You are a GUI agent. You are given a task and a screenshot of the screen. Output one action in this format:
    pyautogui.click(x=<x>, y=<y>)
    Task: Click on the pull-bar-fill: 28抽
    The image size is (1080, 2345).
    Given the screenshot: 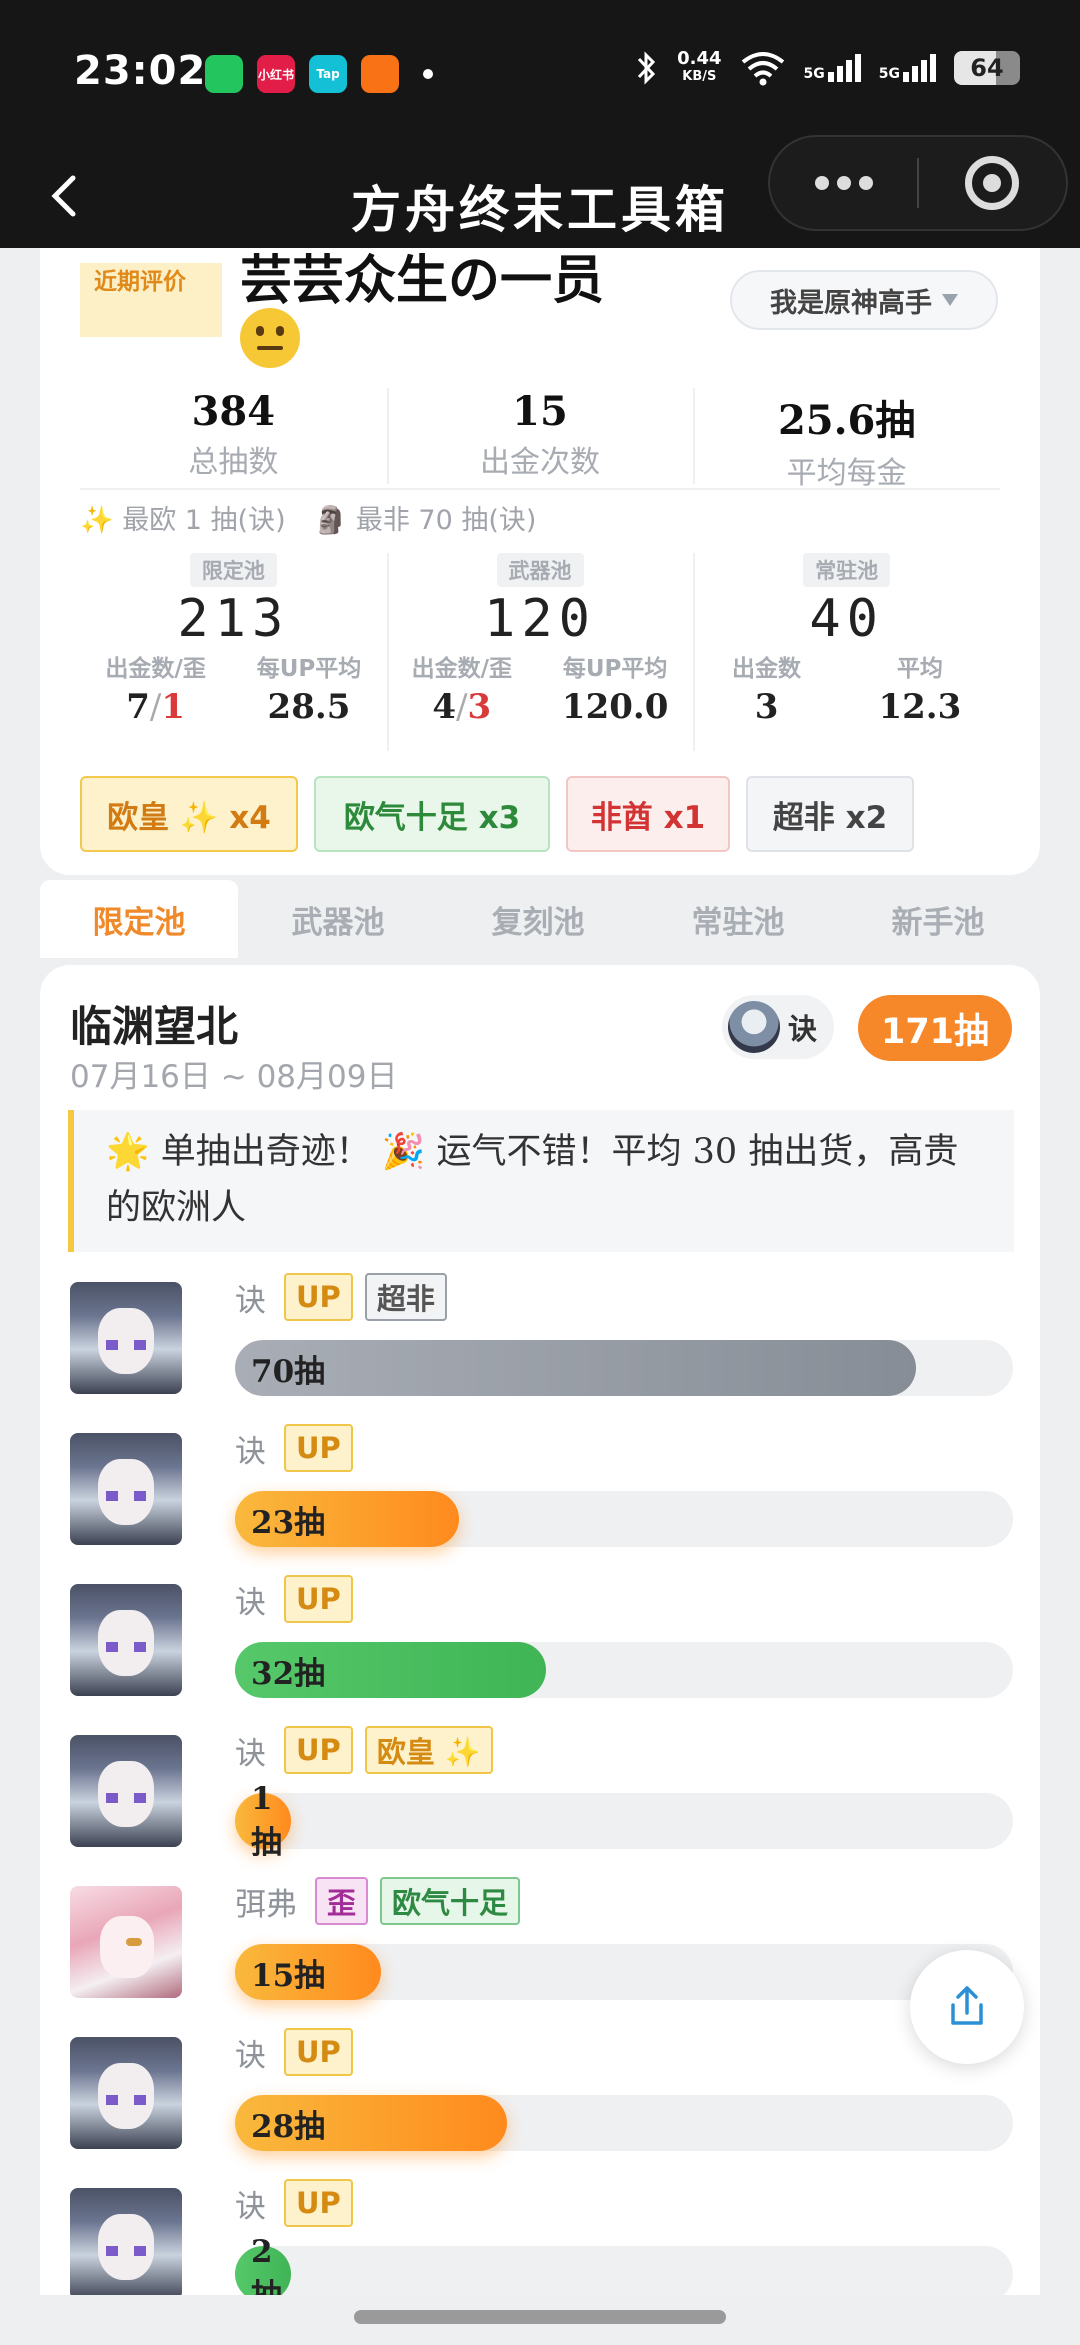 What is the action you would take?
    pyautogui.click(x=371, y=2123)
    